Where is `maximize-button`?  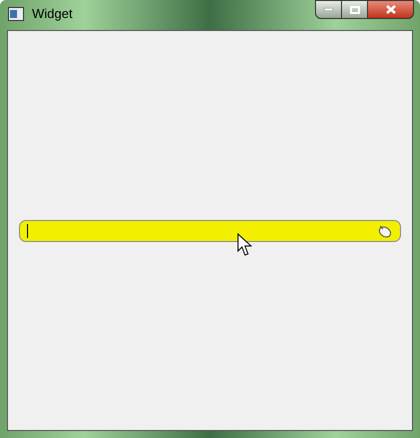 maximize-button is located at coordinates (355, 9).